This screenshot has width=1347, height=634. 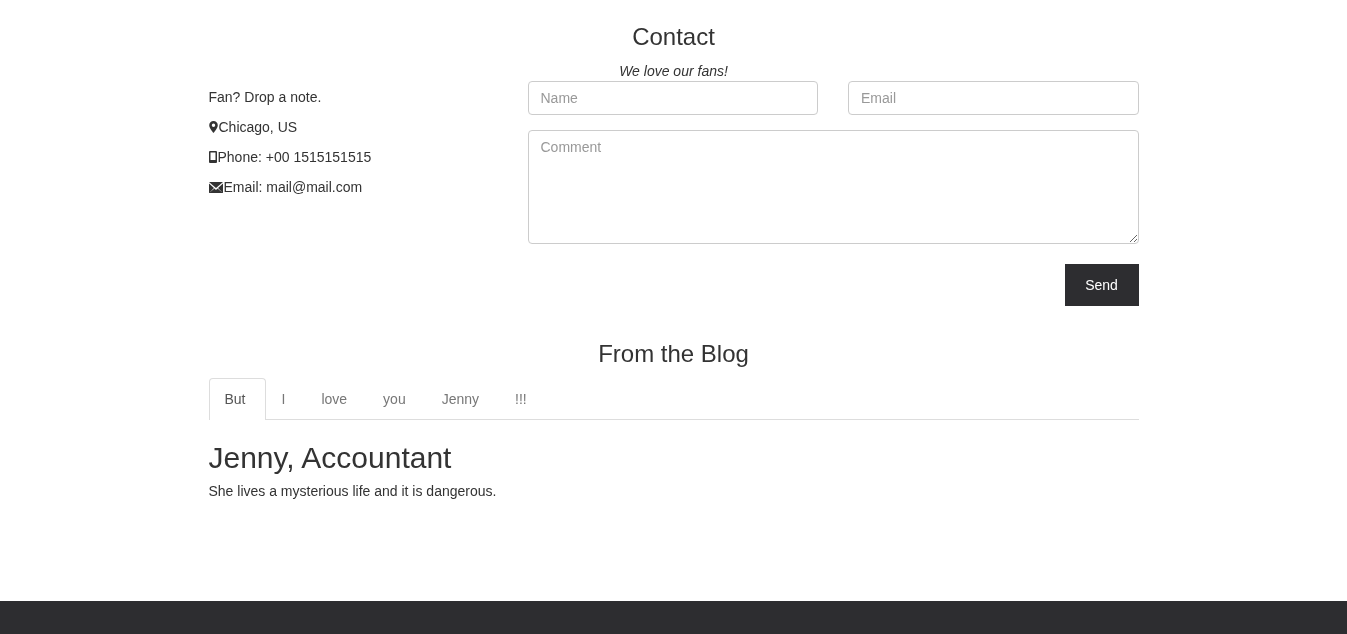 What do you see at coordinates (993, 98) in the screenshot?
I see `email-field: Email` at bounding box center [993, 98].